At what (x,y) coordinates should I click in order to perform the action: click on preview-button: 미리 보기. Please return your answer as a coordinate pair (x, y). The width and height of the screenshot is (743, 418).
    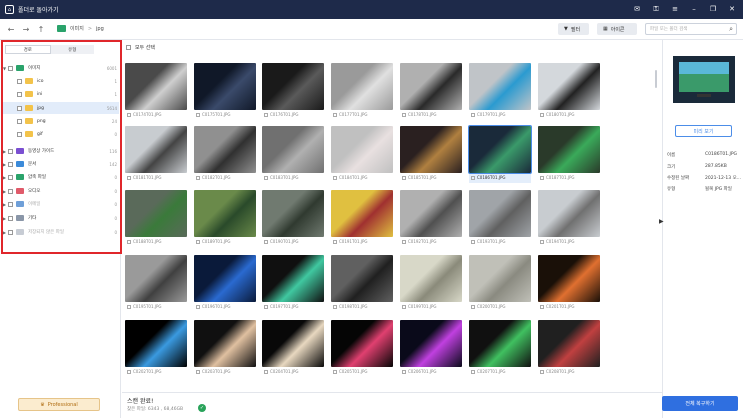
    Looking at the image, I should click on (703, 131).